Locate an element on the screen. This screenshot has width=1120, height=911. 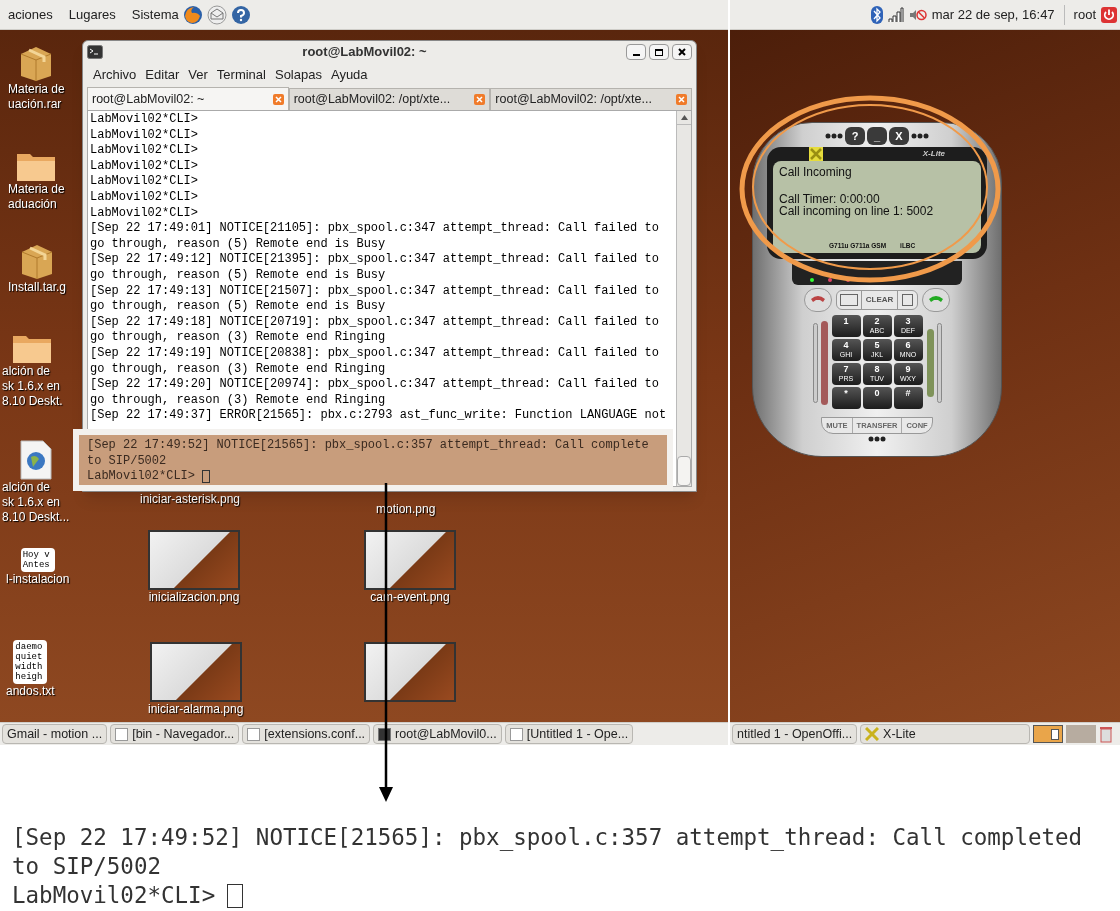
terminal-line: [Sep 22 17:49:19] NOTICE[20838]: pbx_spool.c:347 attempt_thread: Call failed to is located at coordinates (375, 353).